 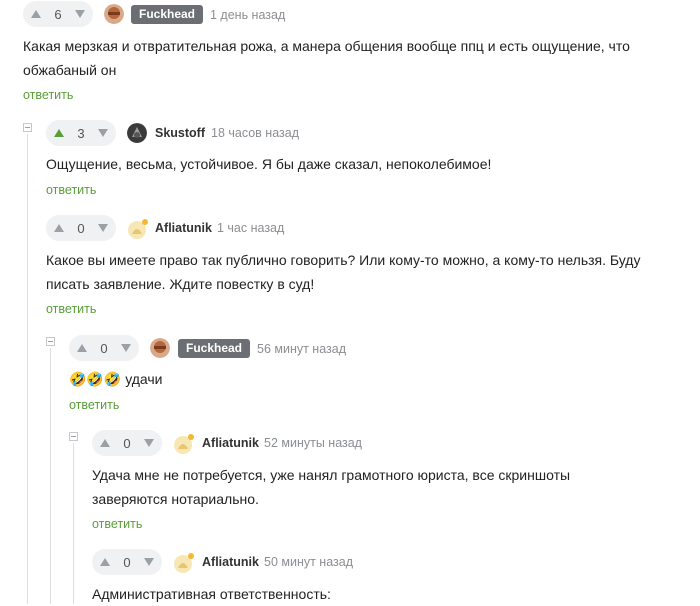 I want to click on comment-timestamp: 1 час назад, so click(x=251, y=228).